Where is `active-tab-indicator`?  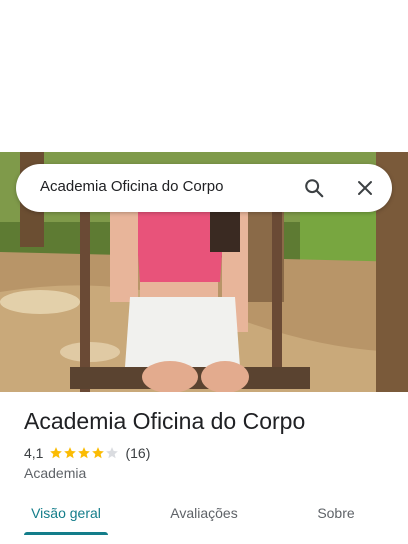 active-tab-indicator is located at coordinates (66, 533).